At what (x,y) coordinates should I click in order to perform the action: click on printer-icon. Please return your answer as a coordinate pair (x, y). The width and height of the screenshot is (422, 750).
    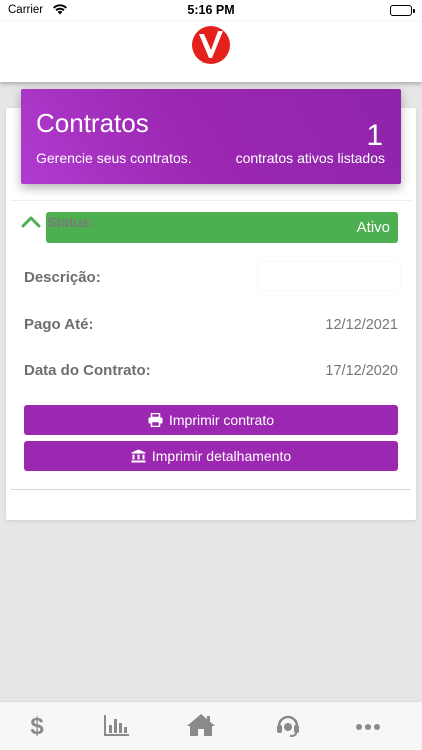
    Looking at the image, I should click on (155, 420).